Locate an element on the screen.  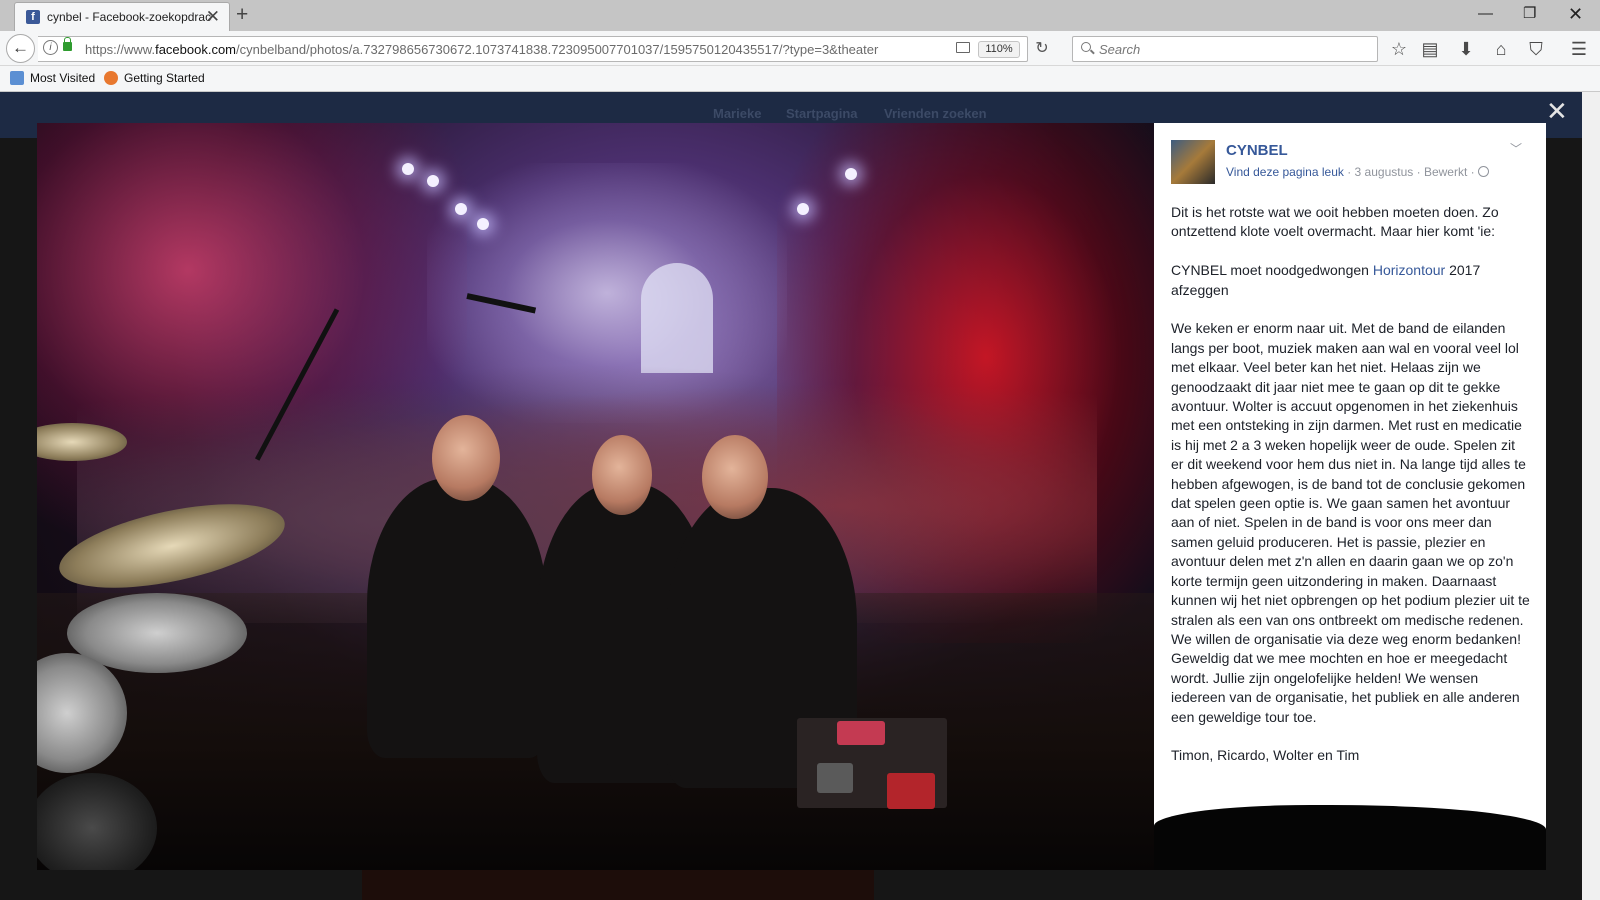
minimize-button: — is located at coordinates (1485, 14).